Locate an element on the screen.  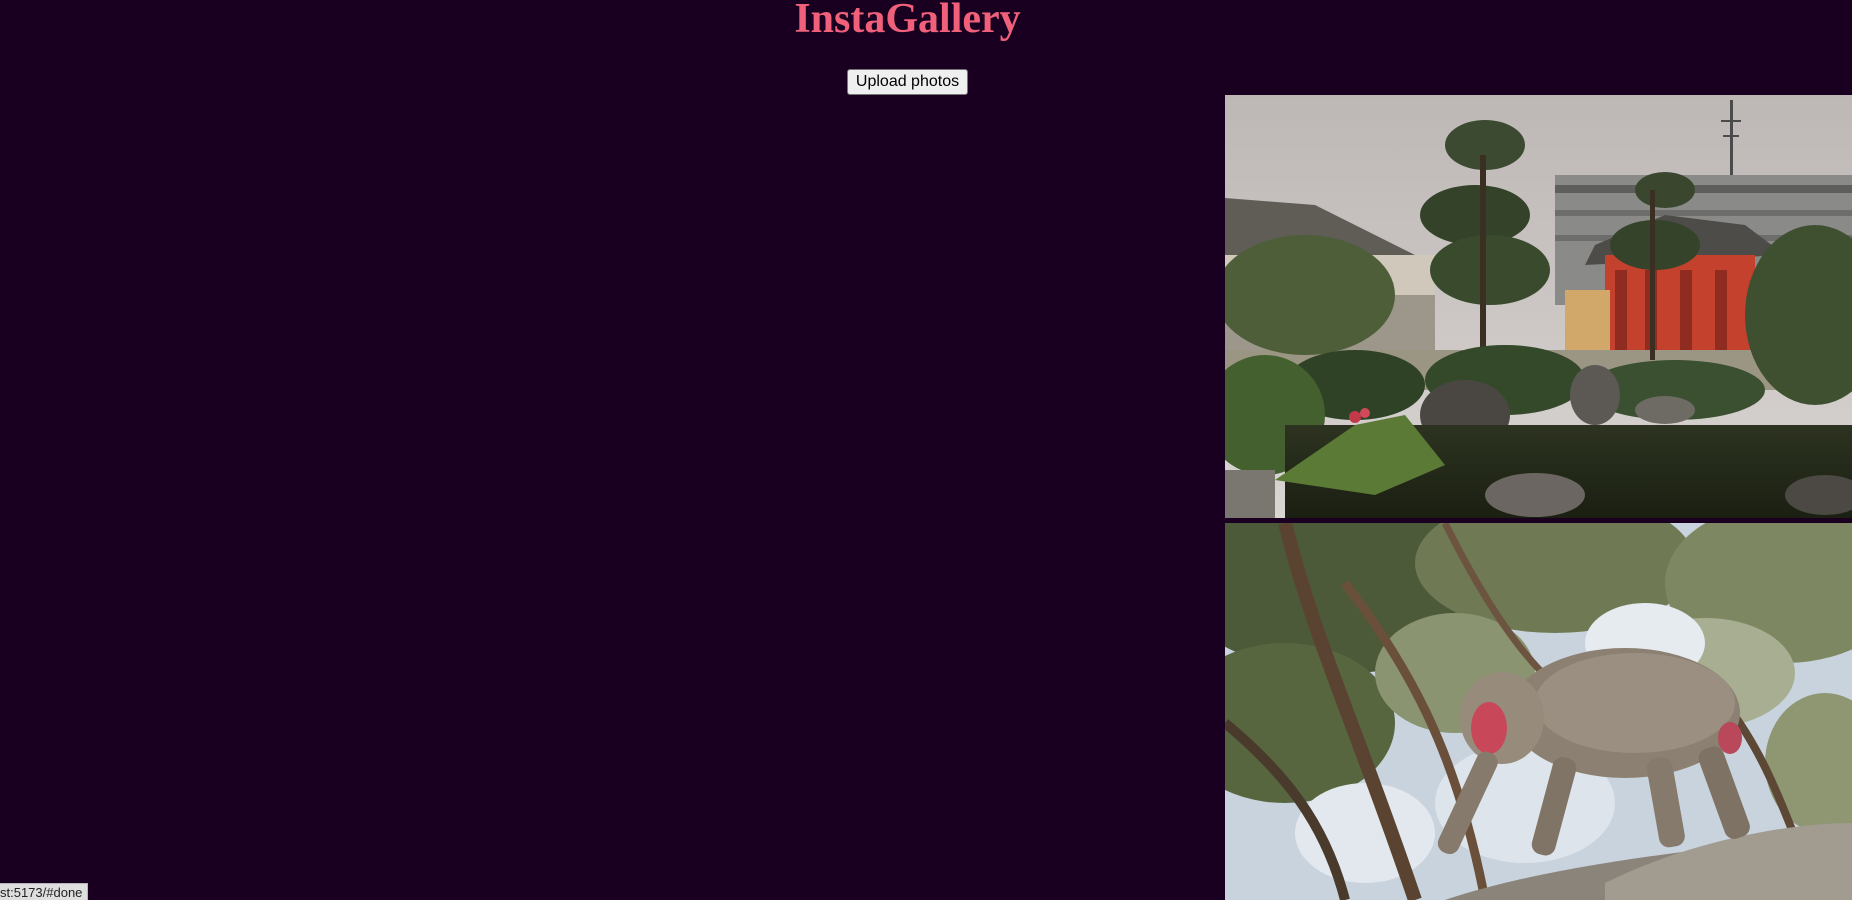
app-title: InstaGallery is located at coordinates (907, 21).